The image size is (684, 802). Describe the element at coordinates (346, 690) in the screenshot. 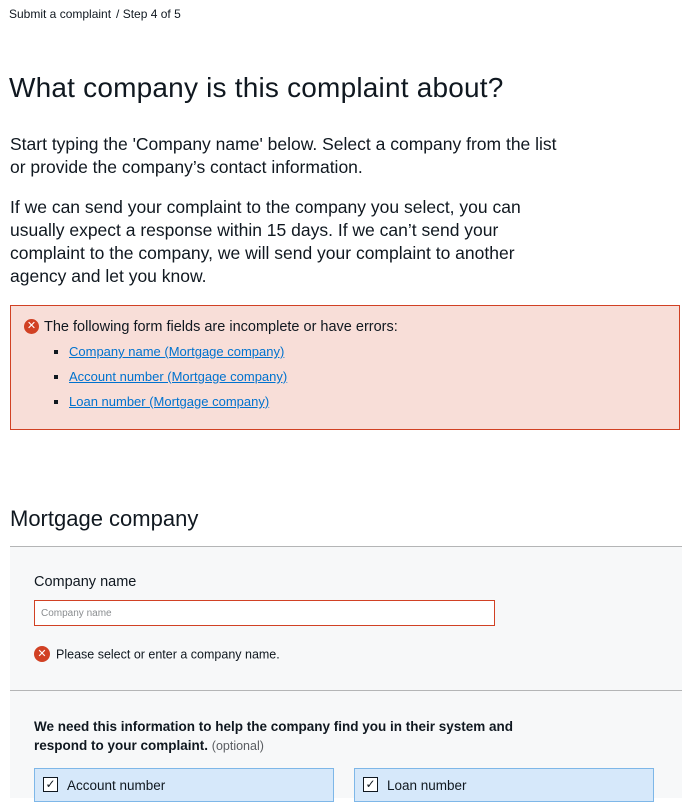

I see `divider` at that location.